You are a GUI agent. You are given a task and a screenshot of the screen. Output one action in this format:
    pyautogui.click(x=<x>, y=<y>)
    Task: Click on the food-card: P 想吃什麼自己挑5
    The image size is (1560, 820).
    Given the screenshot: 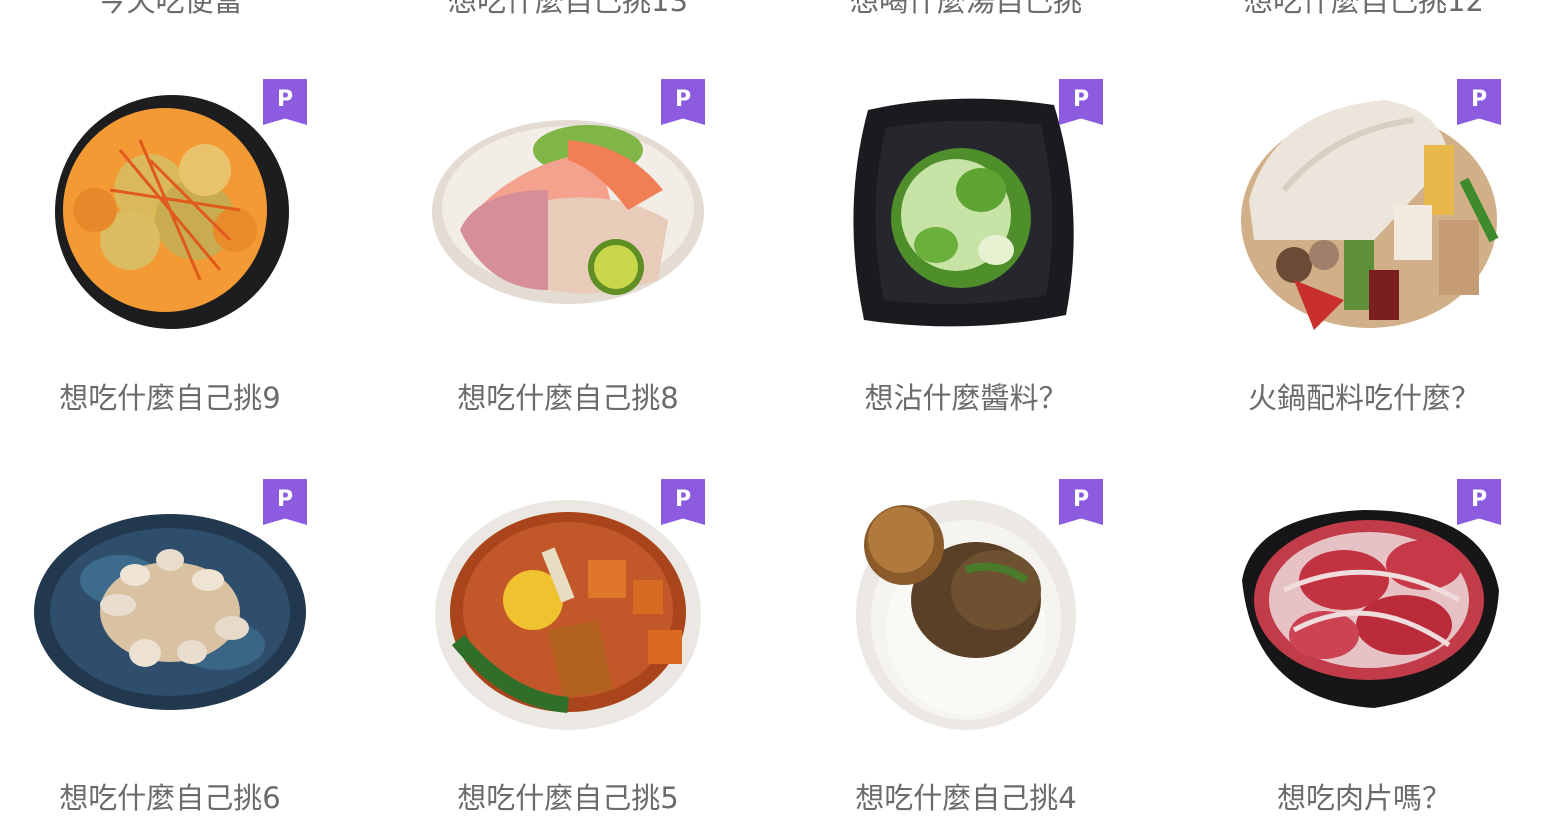 What is the action you would take?
    pyautogui.click(x=568, y=630)
    